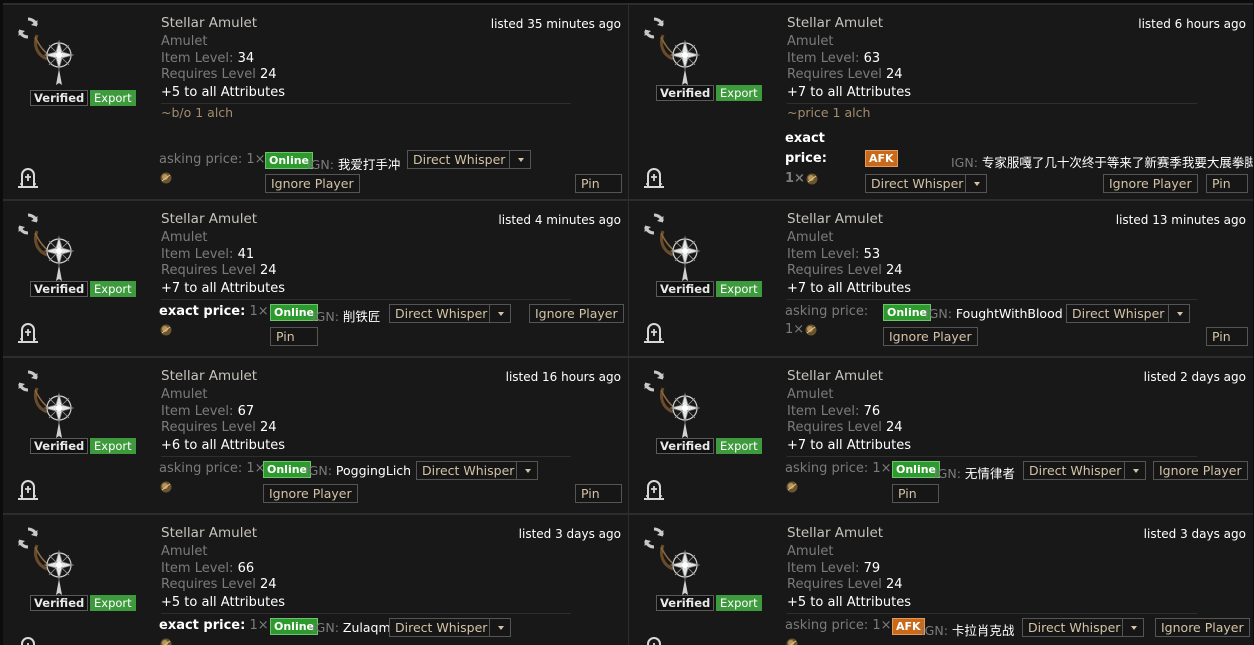 The image size is (1254, 645). Describe the element at coordinates (366, 585) in the screenshot. I see `requires-level: Requires Level 24` at that location.